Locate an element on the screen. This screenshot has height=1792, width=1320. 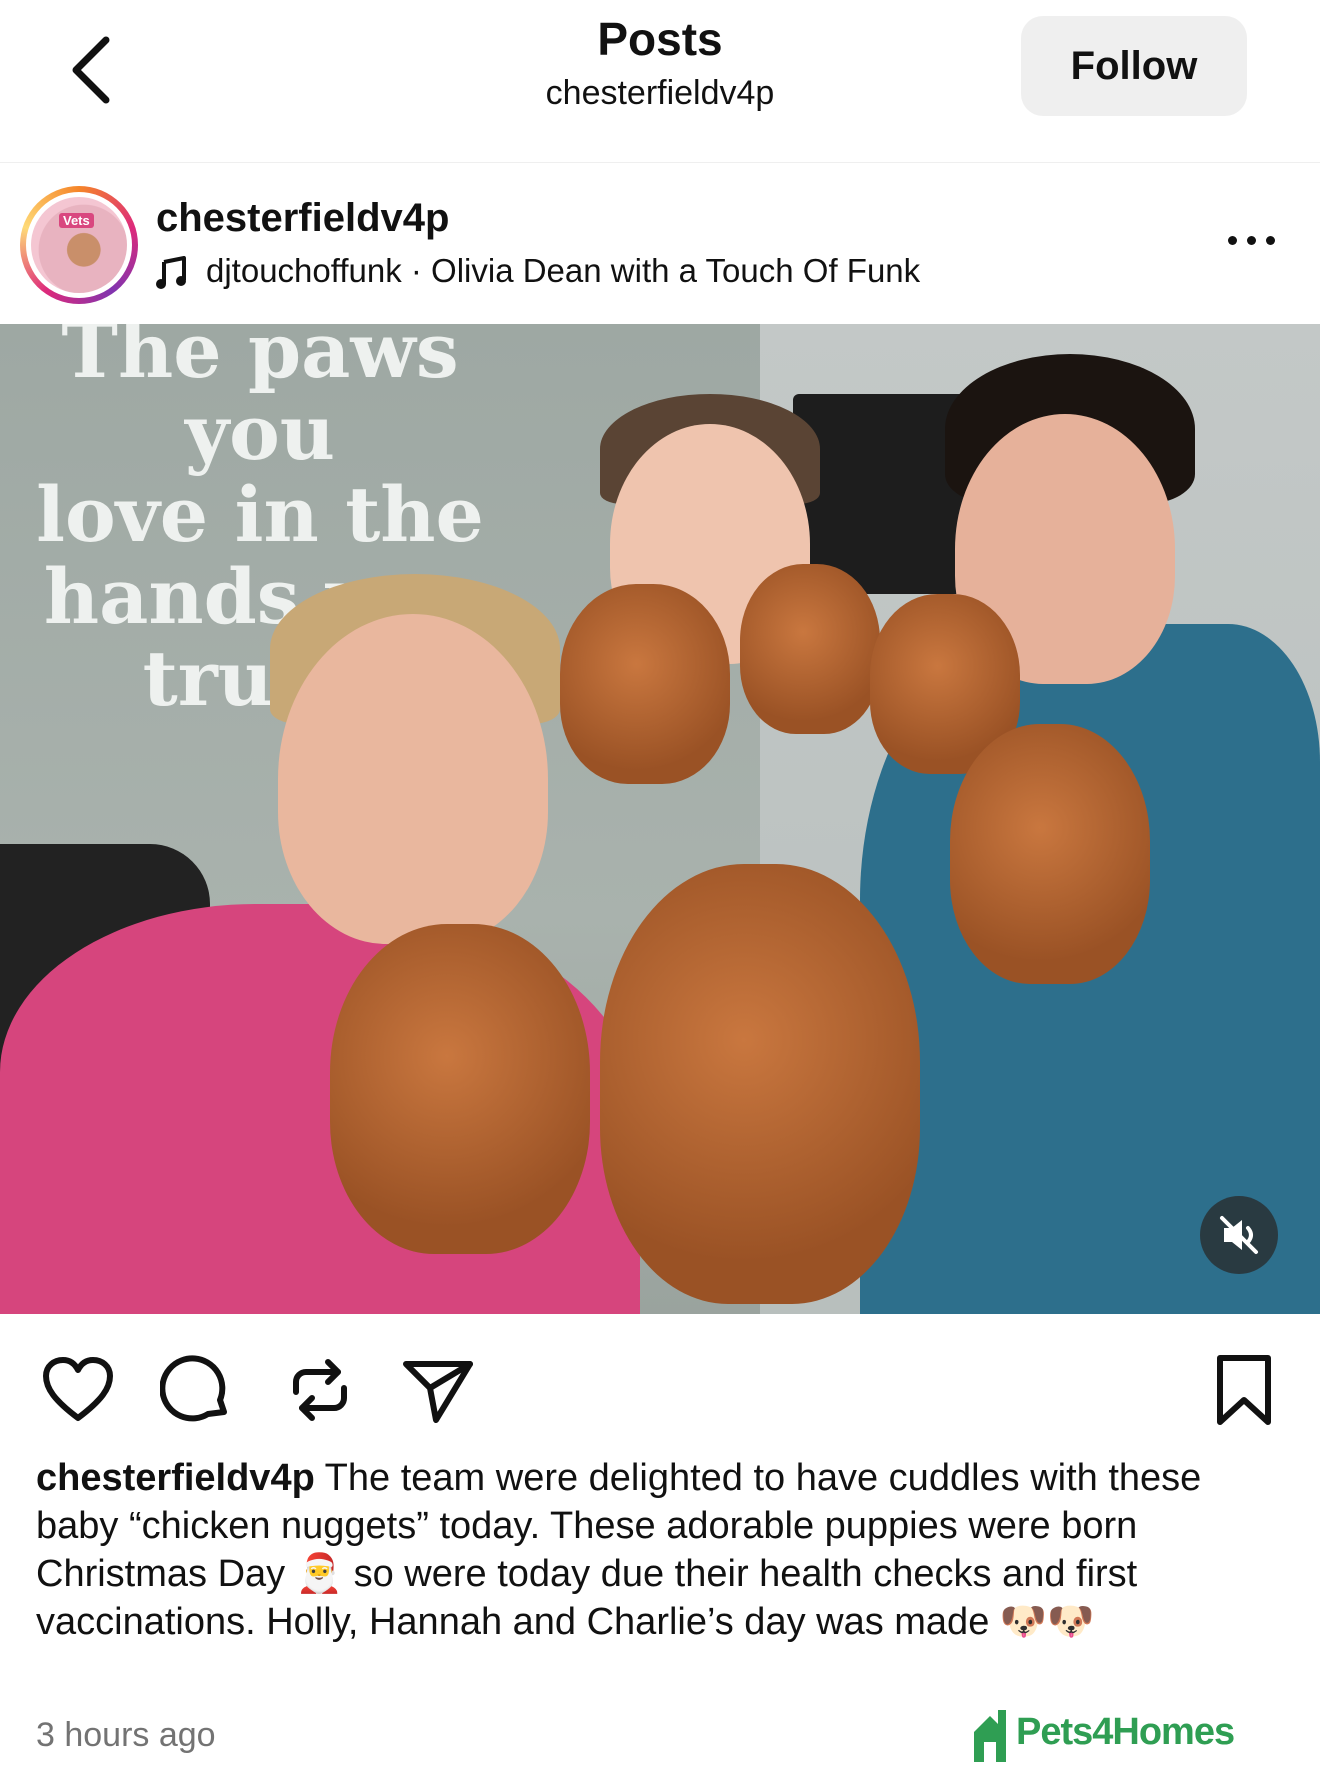
mute-button is located at coordinates (1239, 1235).